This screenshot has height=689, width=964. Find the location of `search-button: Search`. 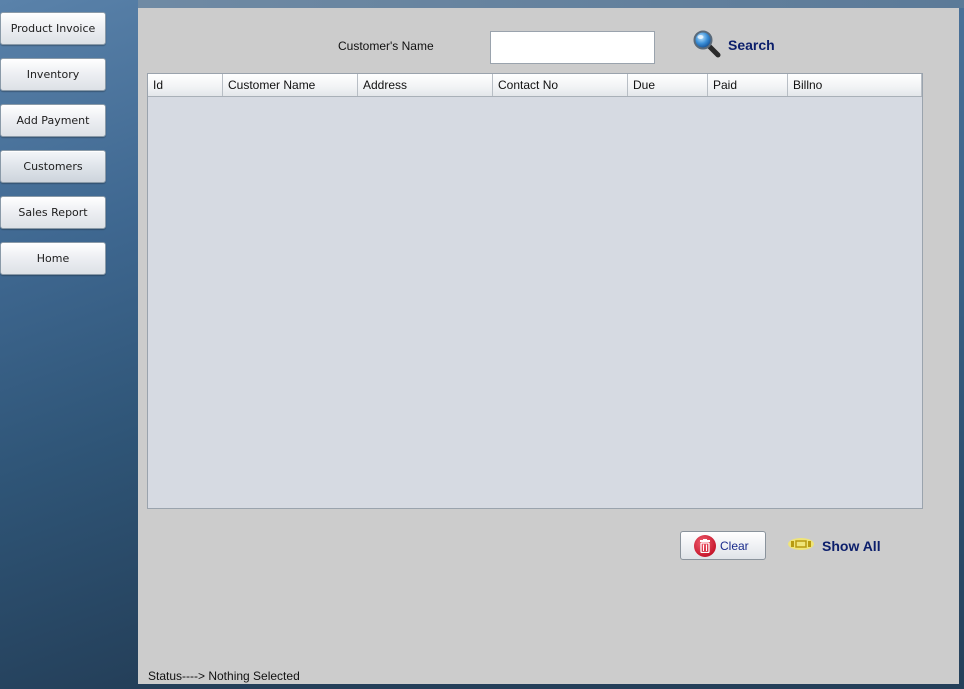

search-button: Search is located at coordinates (733, 45).